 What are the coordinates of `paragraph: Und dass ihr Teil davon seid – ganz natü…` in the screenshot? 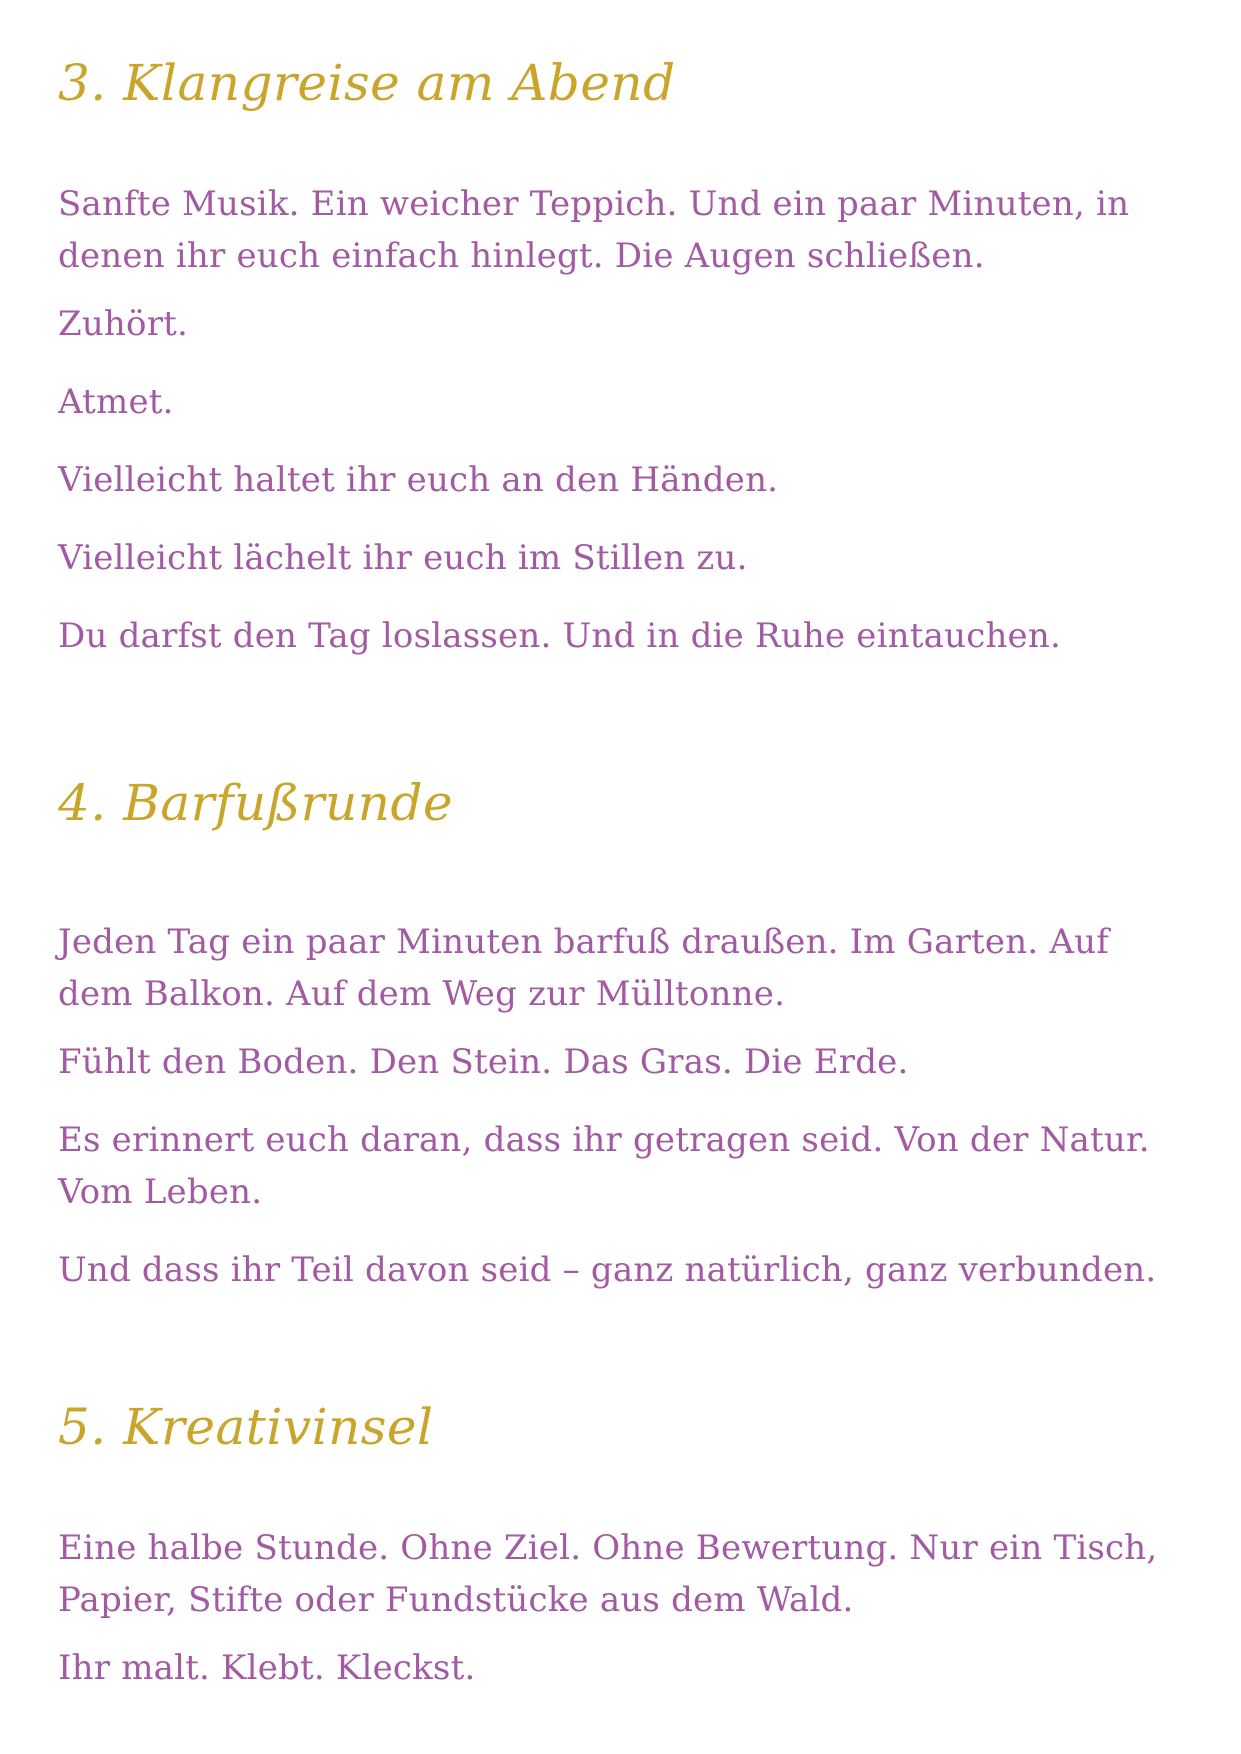 It's located at (607, 1270).